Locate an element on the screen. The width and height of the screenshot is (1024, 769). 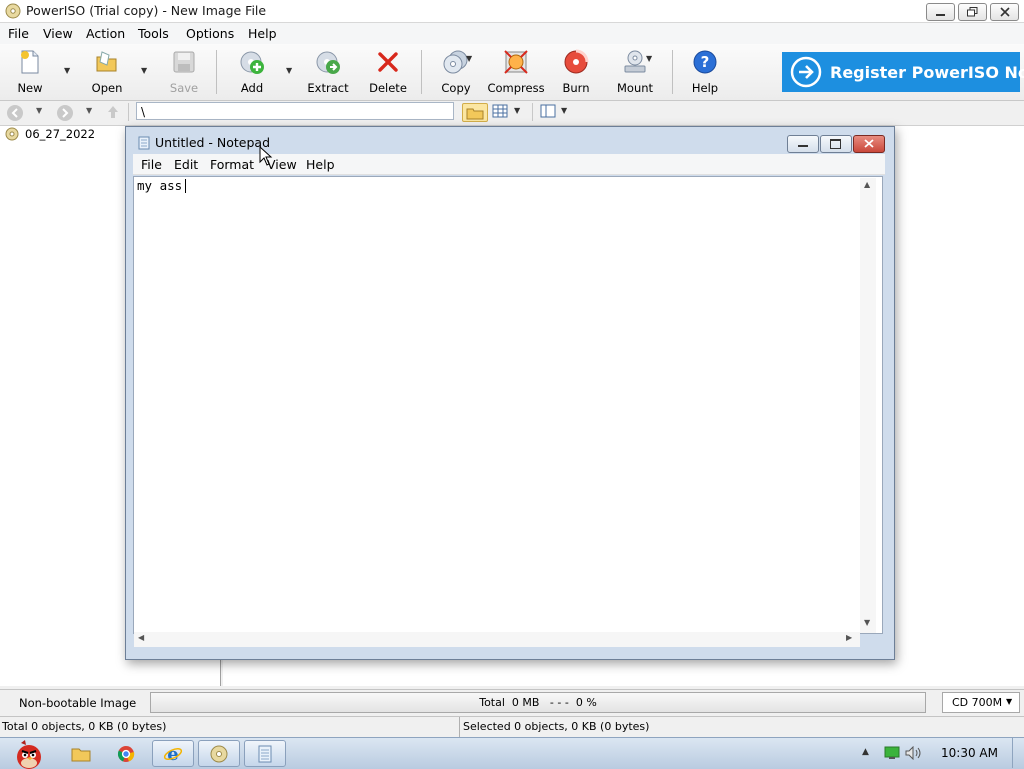
taskbar-ie: e is located at coordinates (173, 753).